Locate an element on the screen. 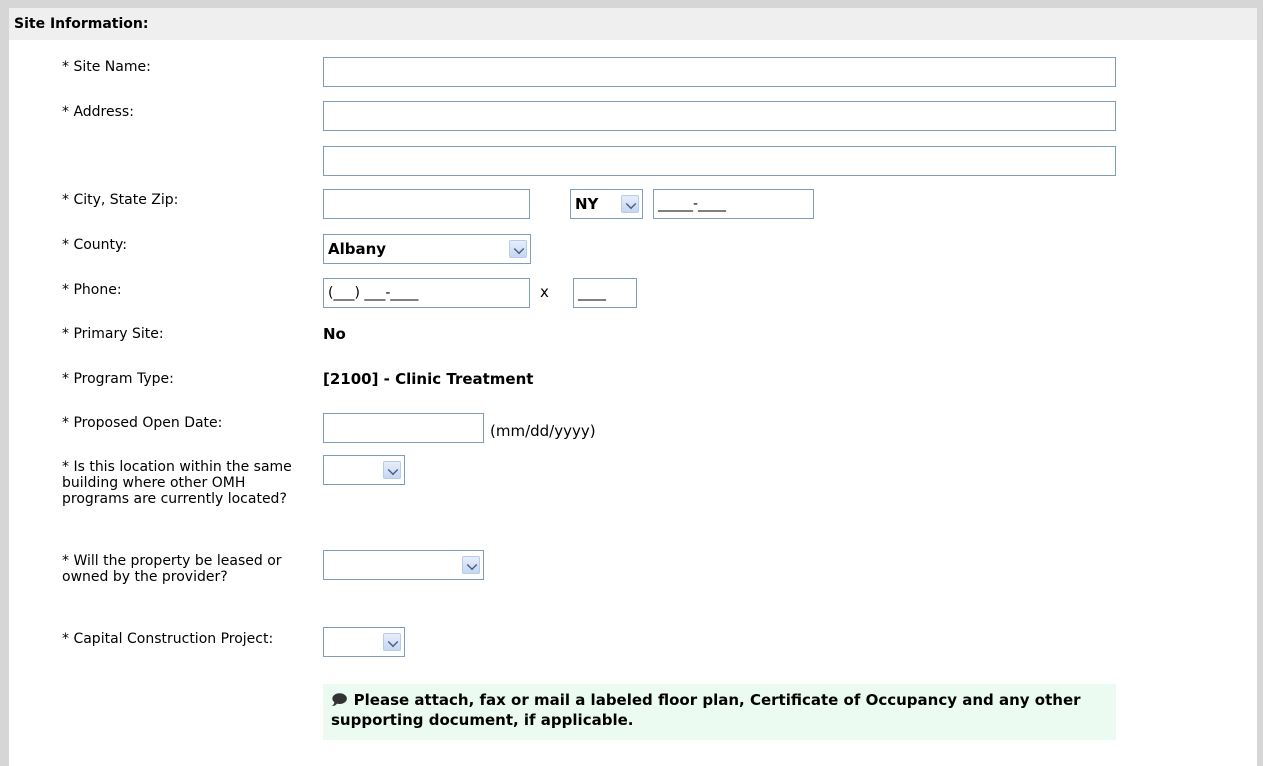 The height and width of the screenshot is (766, 1263). open-date-format-hint: (mm/dd/yyyy) is located at coordinates (543, 431).